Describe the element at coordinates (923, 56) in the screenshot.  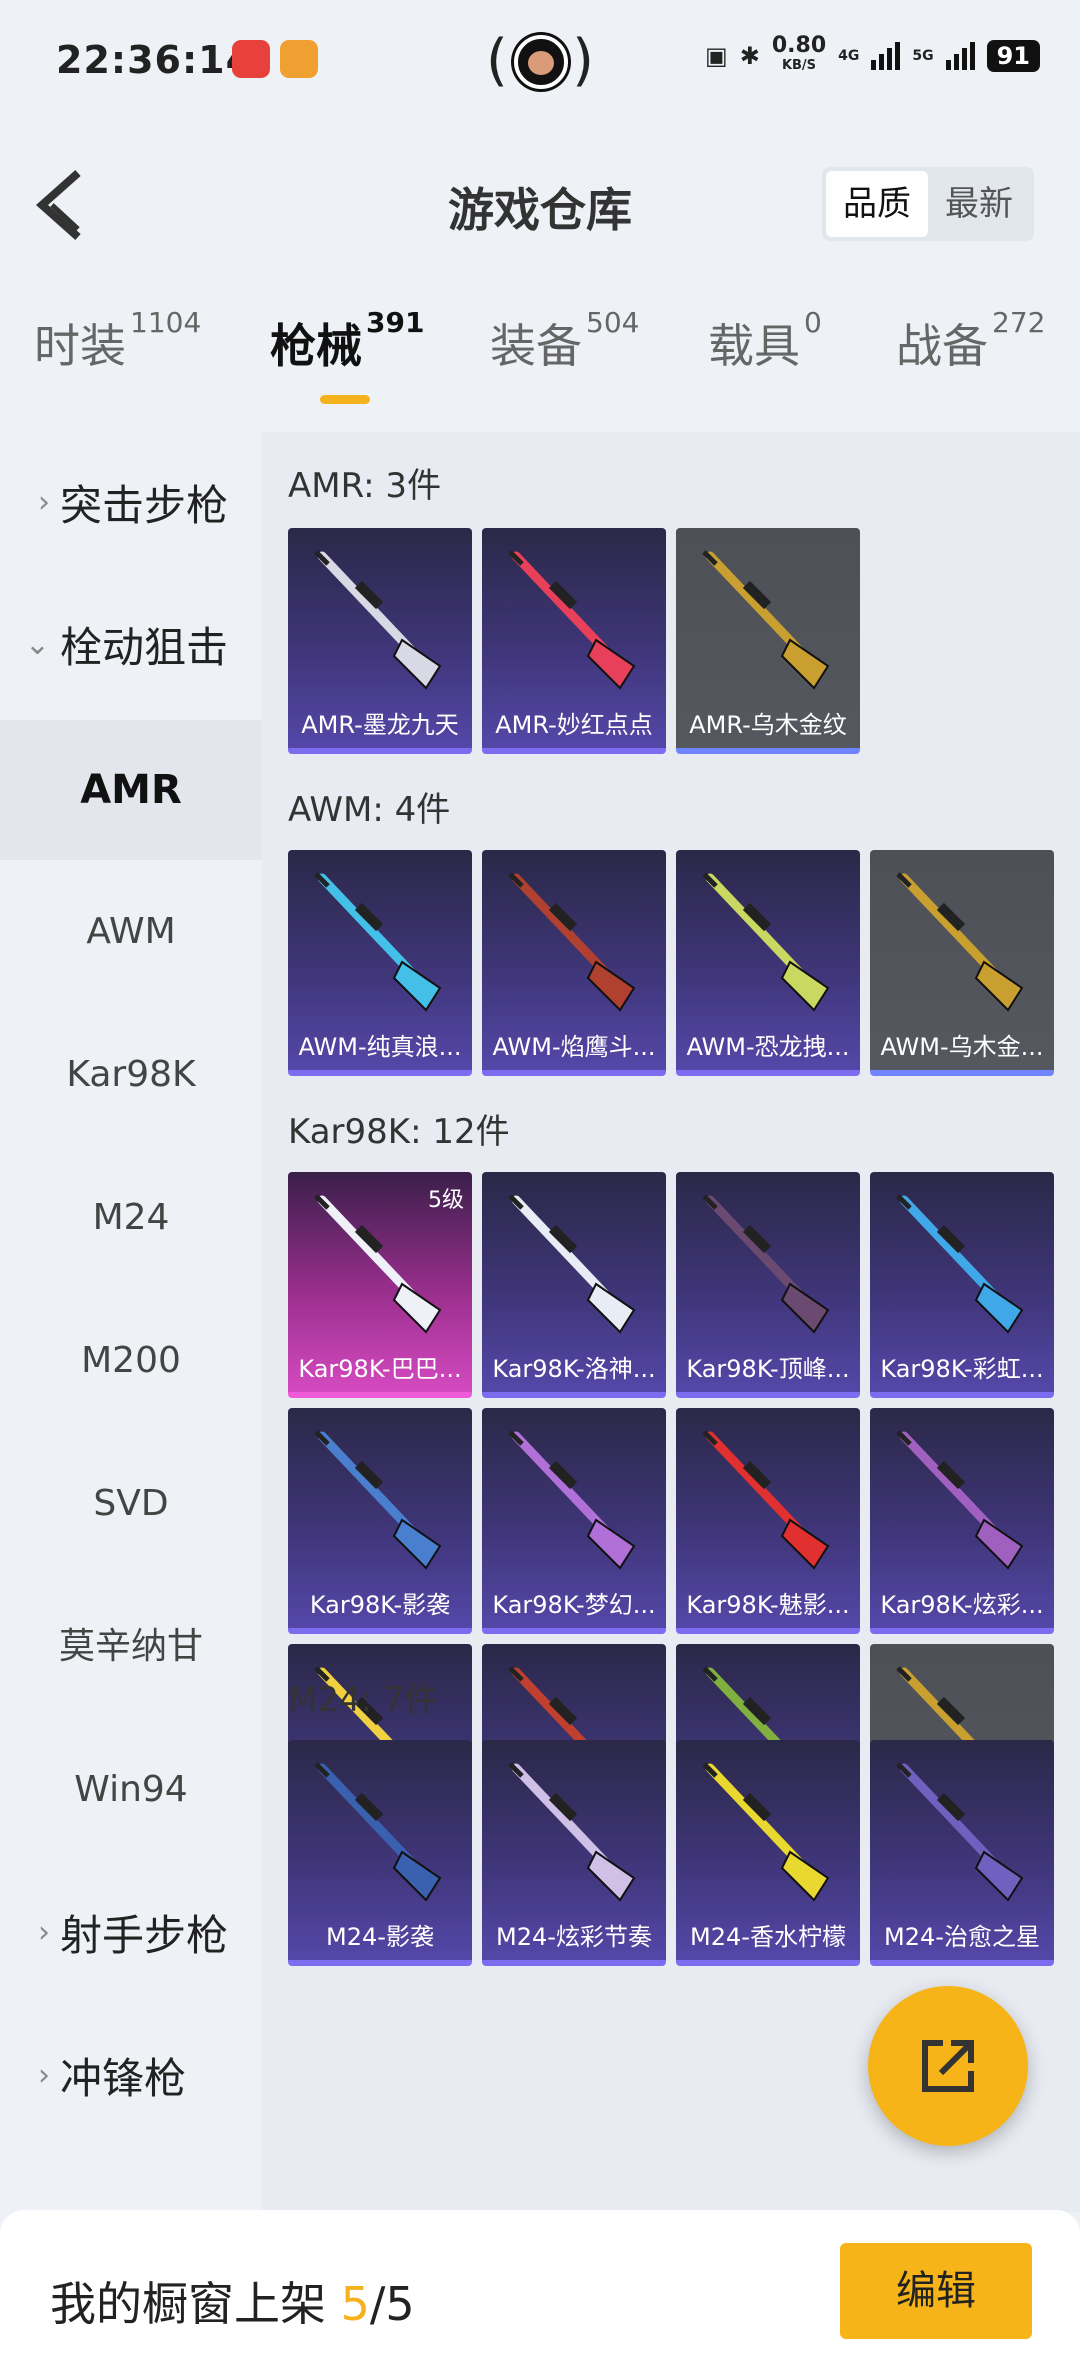
I see `net-type-2: 5G` at that location.